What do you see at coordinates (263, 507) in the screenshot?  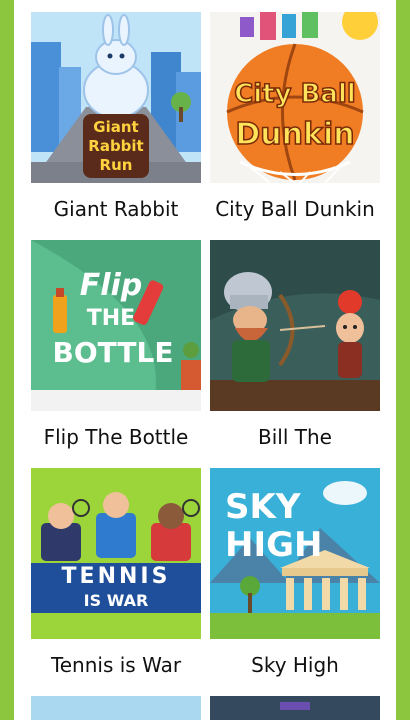 I see `art-sky: SKY` at bounding box center [263, 507].